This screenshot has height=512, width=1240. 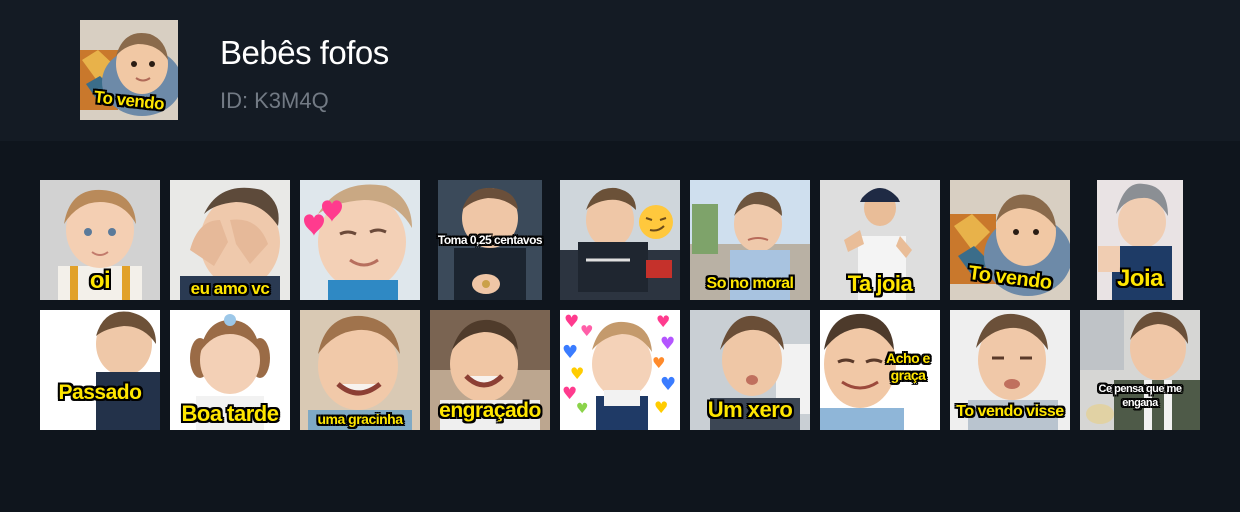 What do you see at coordinates (750, 283) in the screenshot?
I see `sticker-caption: So no moral` at bounding box center [750, 283].